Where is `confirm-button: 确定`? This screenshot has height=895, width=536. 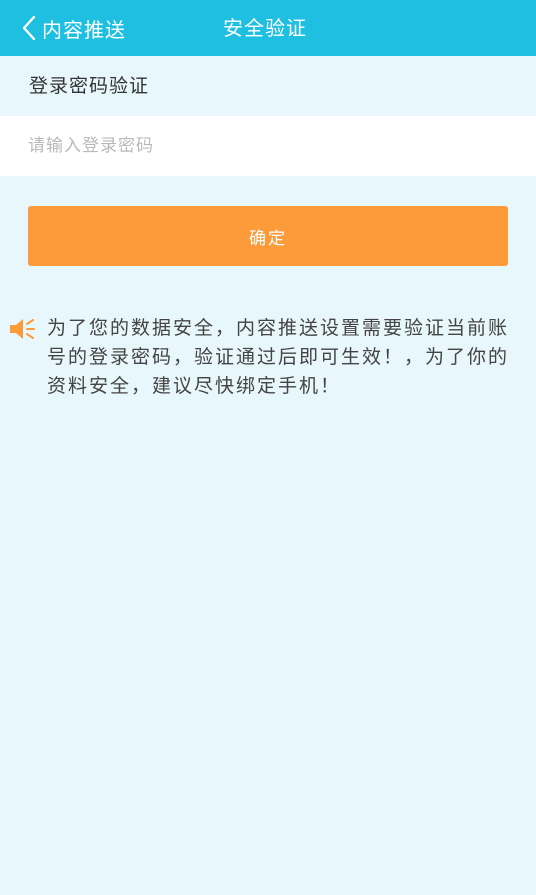 confirm-button: 确定 is located at coordinates (268, 236).